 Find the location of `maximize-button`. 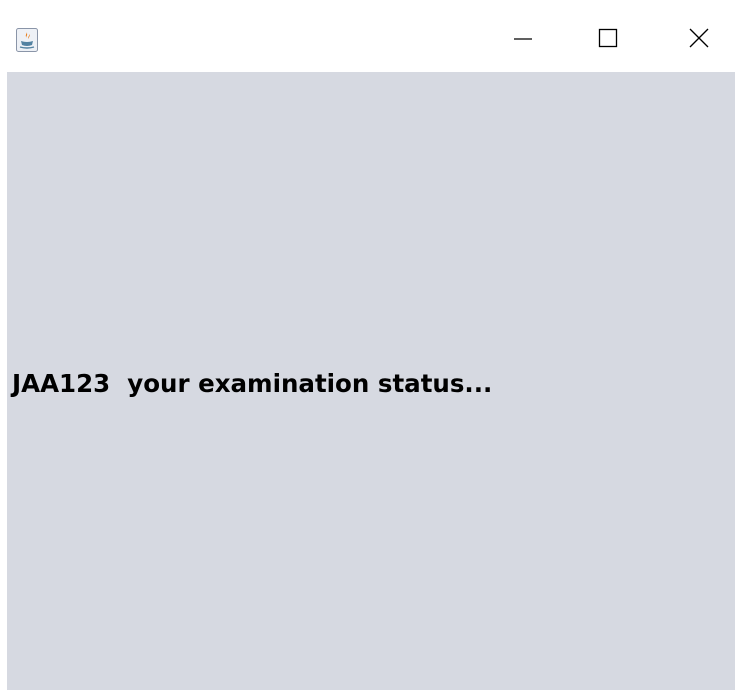

maximize-button is located at coordinates (608, 38).